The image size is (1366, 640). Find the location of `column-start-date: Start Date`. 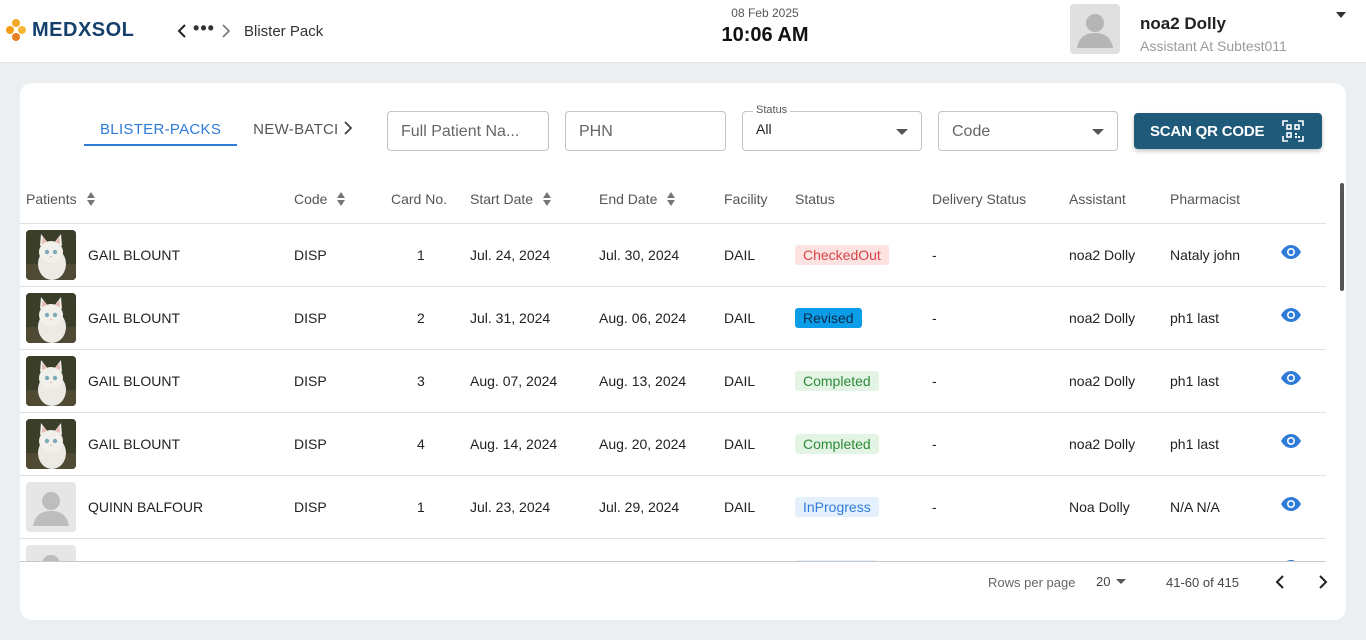

column-start-date: Start Date is located at coordinates (511, 199).